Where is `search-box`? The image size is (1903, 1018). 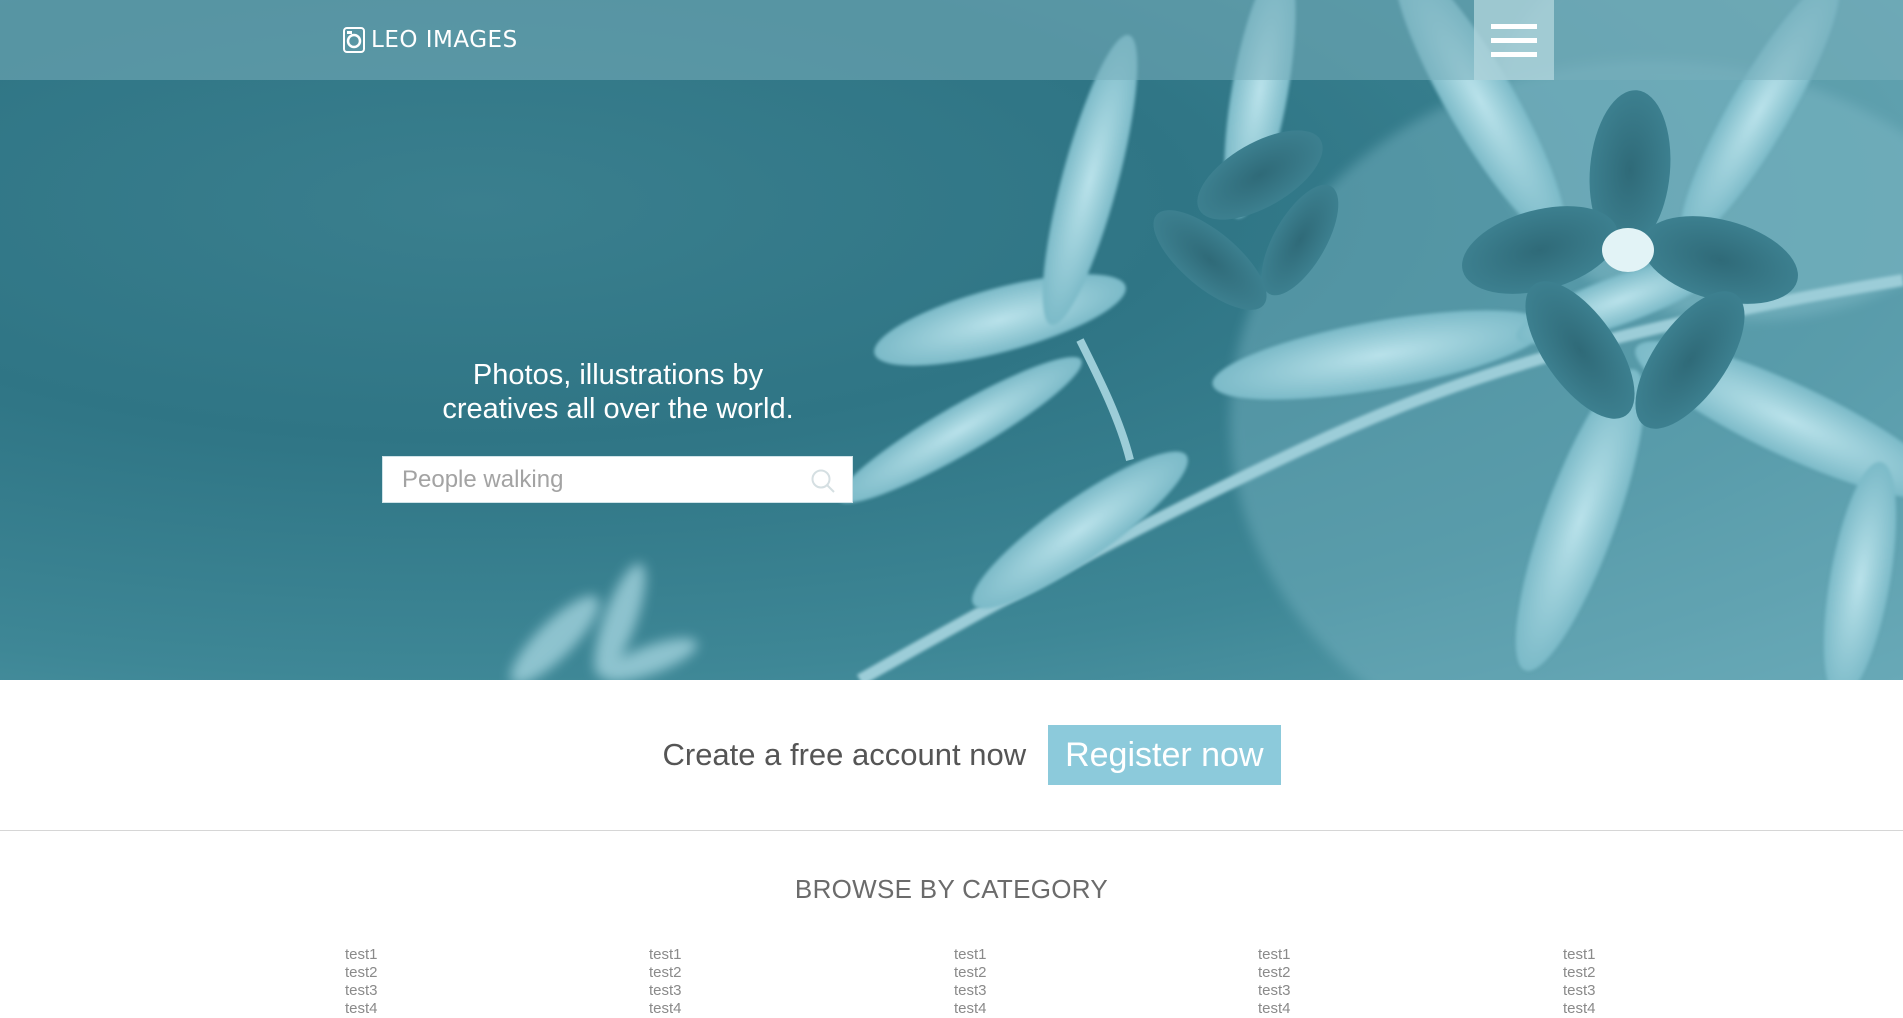
search-box is located at coordinates (617, 479).